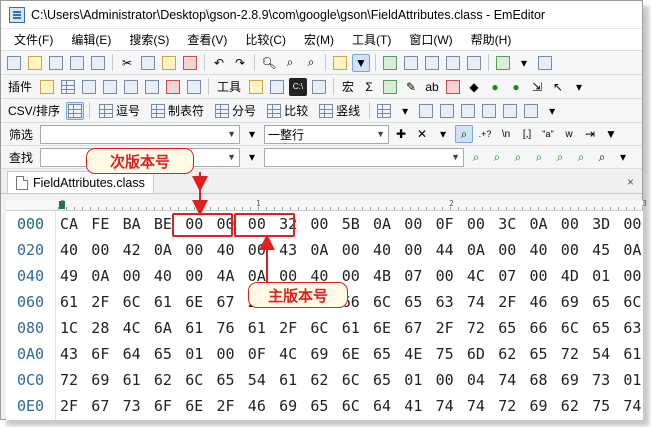 This screenshot has width=651, height=427. Describe the element at coordinates (476, 328) in the screenshot. I see `hex-byte: 72` at that location.